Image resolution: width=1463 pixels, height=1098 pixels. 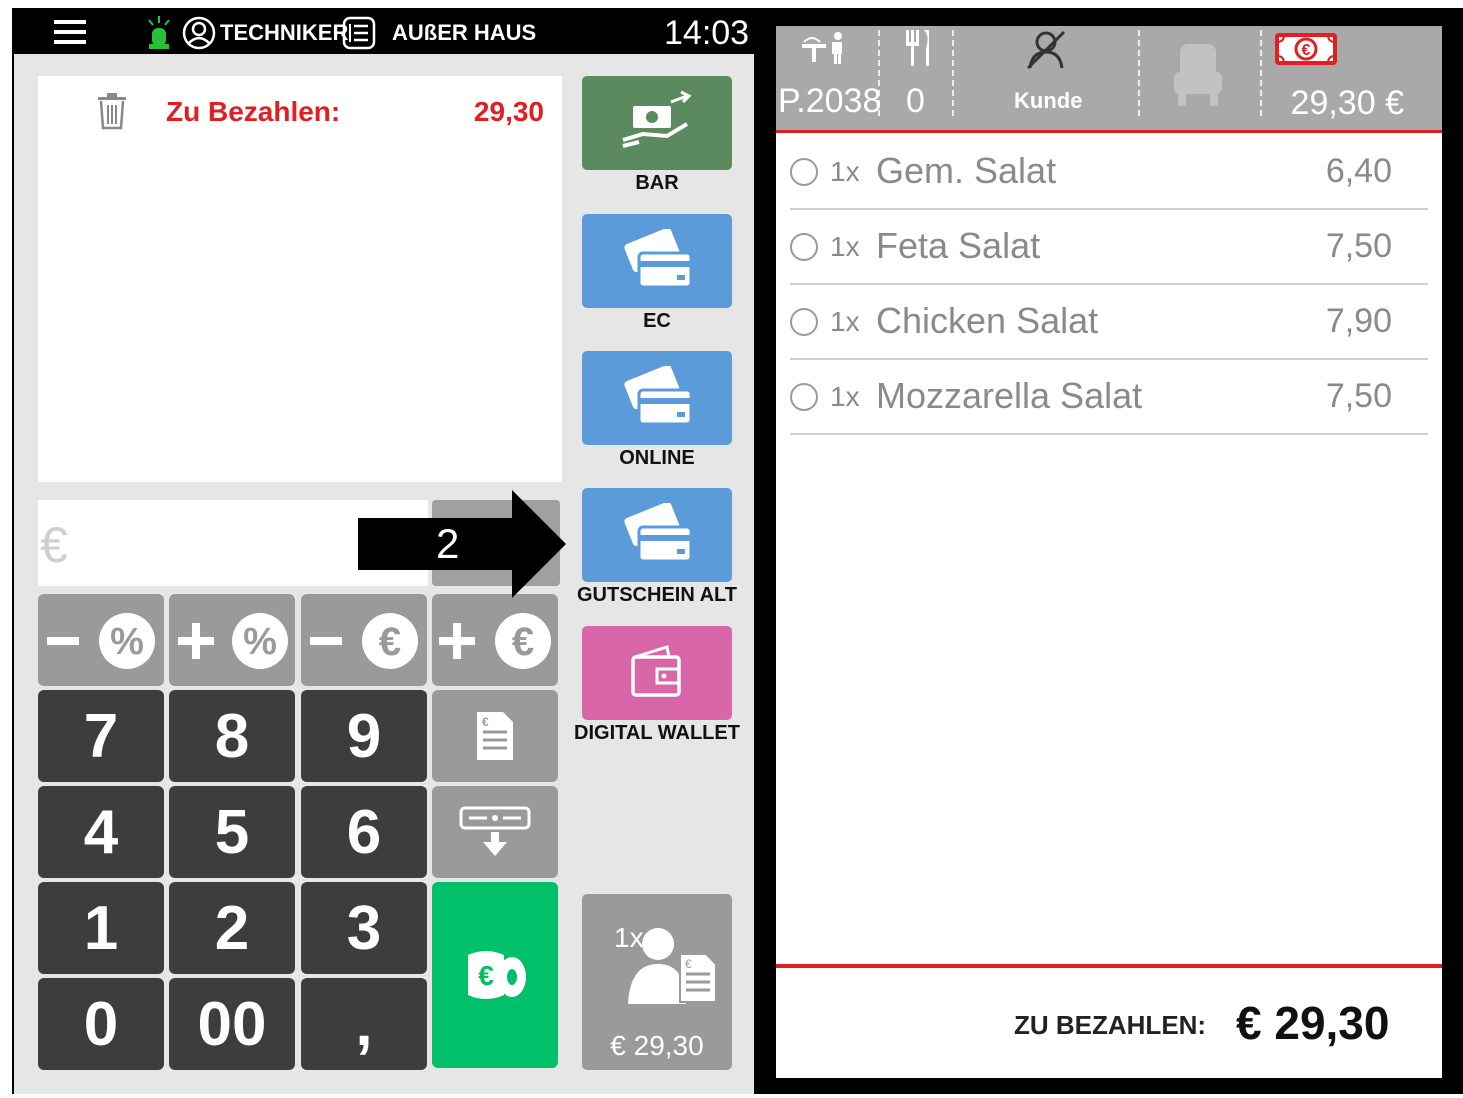 I want to click on cash-roll-icon: €, so click(x=497, y=975).